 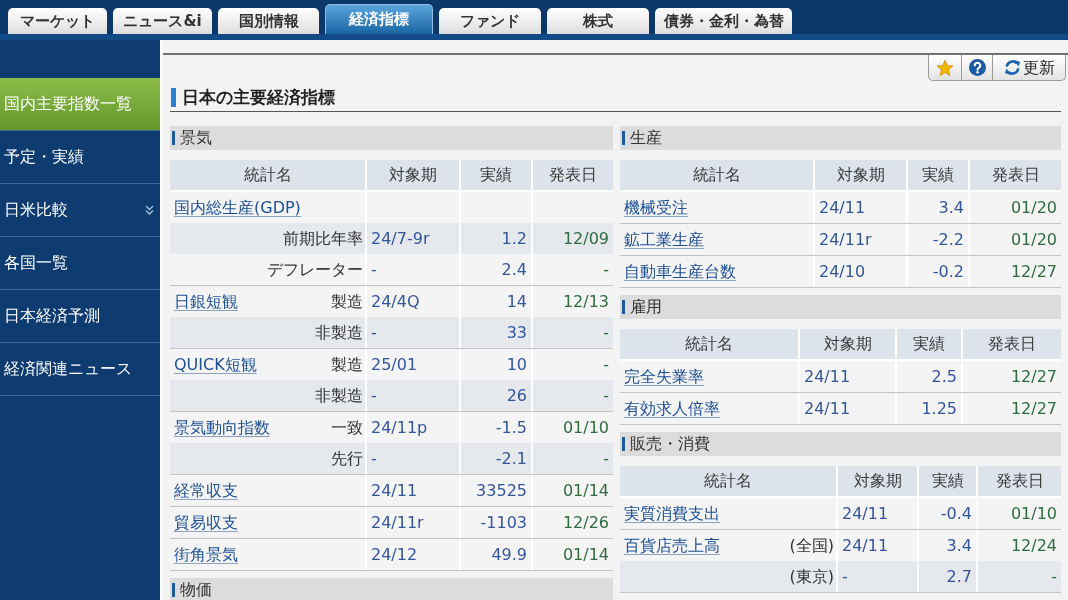 I want to click on period-value: 25/01, so click(x=394, y=364).